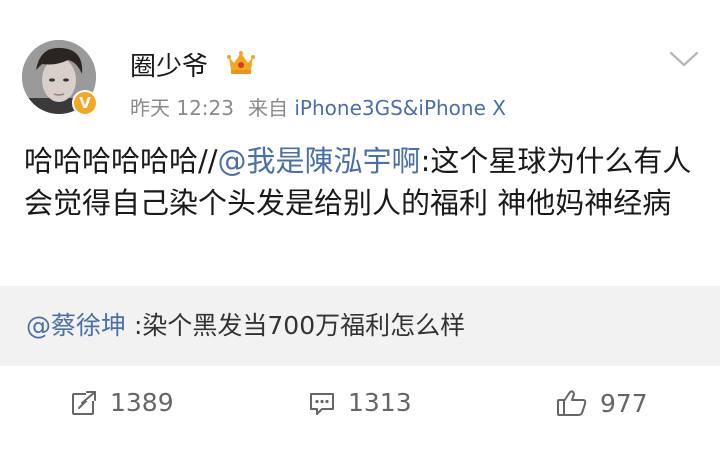 The width and height of the screenshot is (720, 452). What do you see at coordinates (182, 108) in the screenshot?
I see `post-time: 昨天 12:23` at bounding box center [182, 108].